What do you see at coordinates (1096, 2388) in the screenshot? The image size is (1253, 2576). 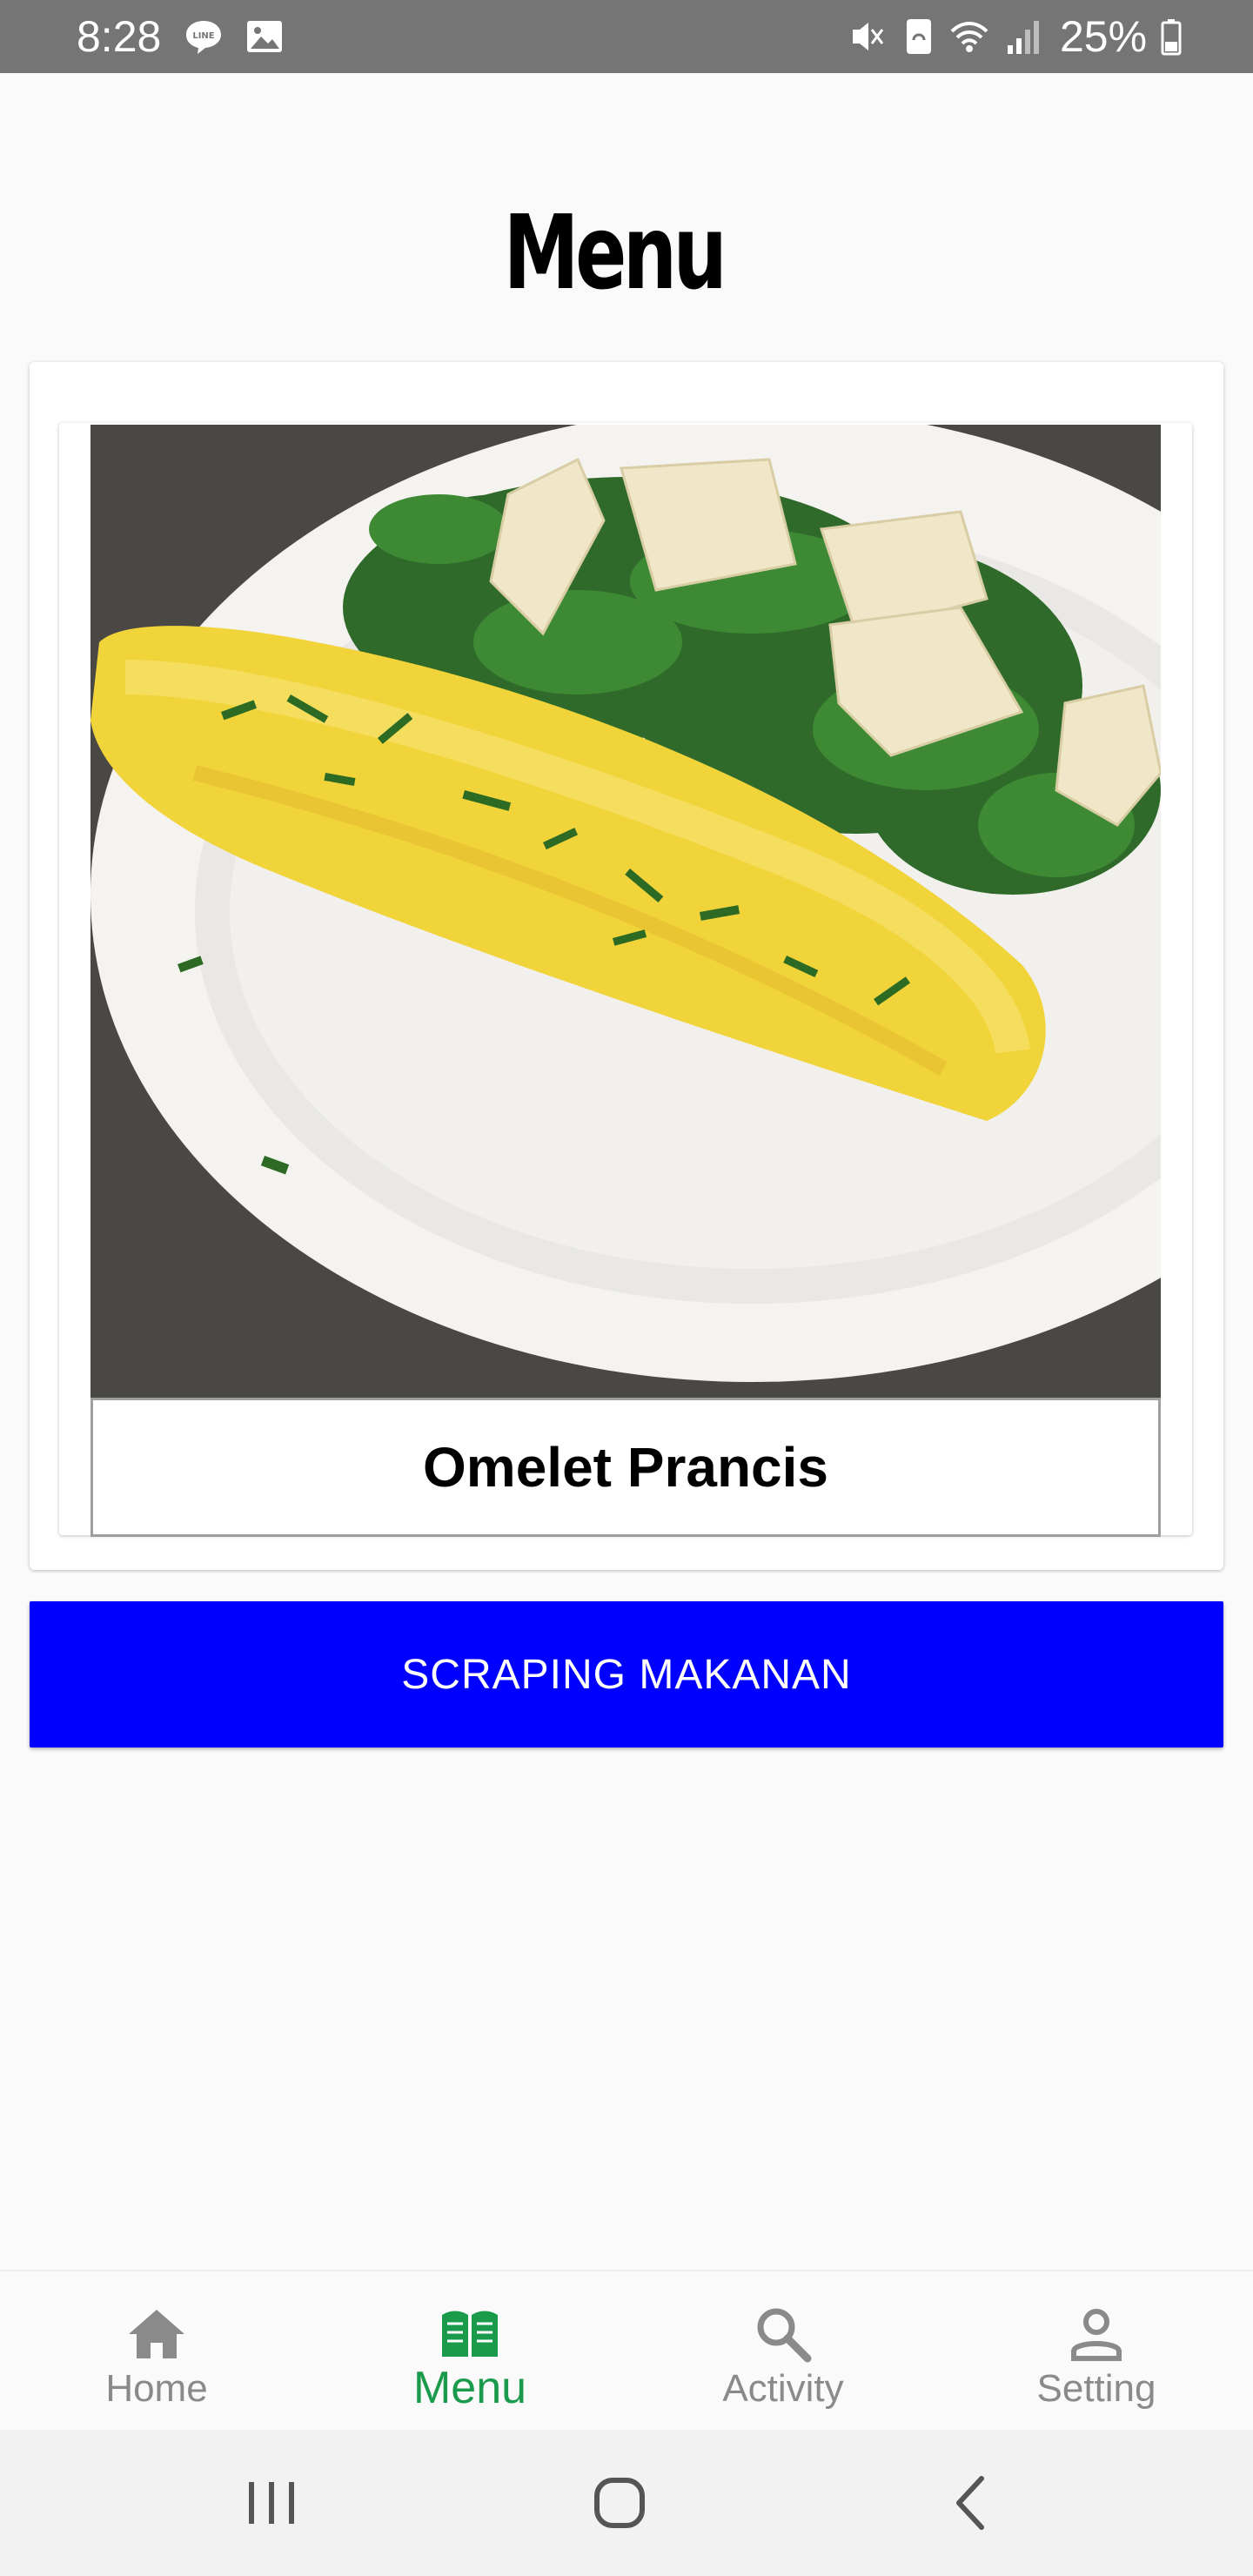 I see `nav-label-setting: Setting` at bounding box center [1096, 2388].